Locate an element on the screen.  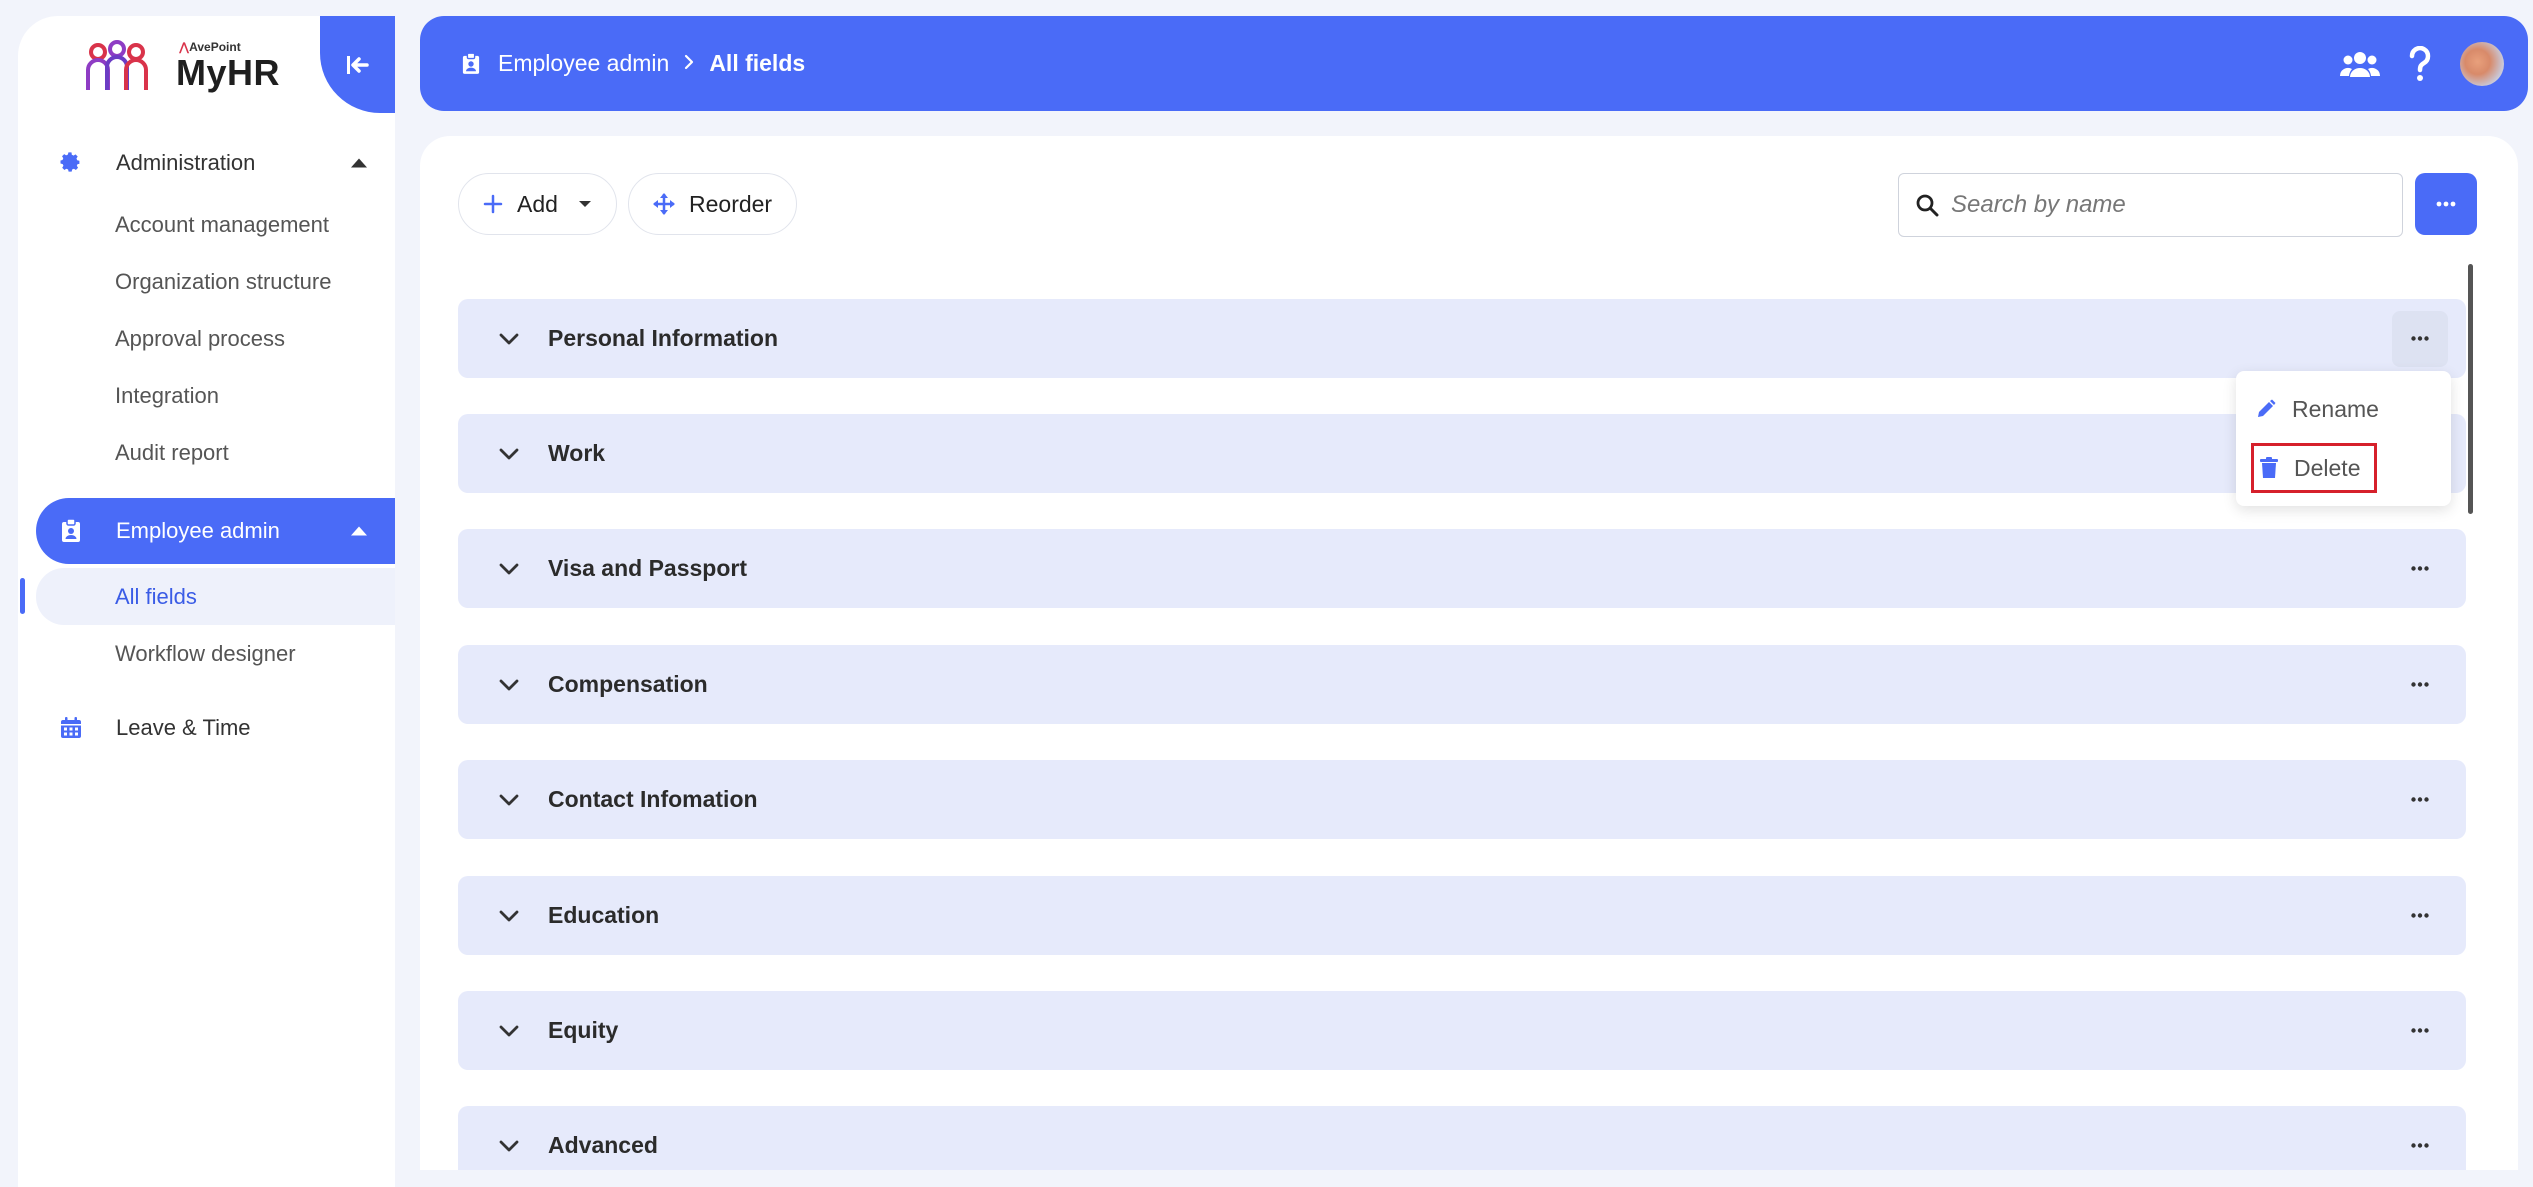
plus-icon is located at coordinates (493, 204).